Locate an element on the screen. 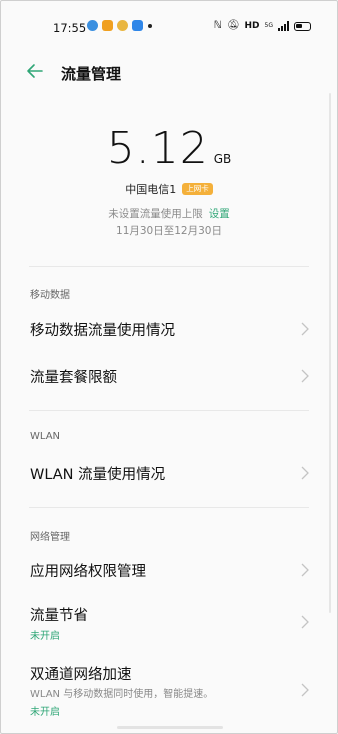 This screenshot has height=734, width=338. limit-text: 未设置流量使用上限 is located at coordinates (155, 214).